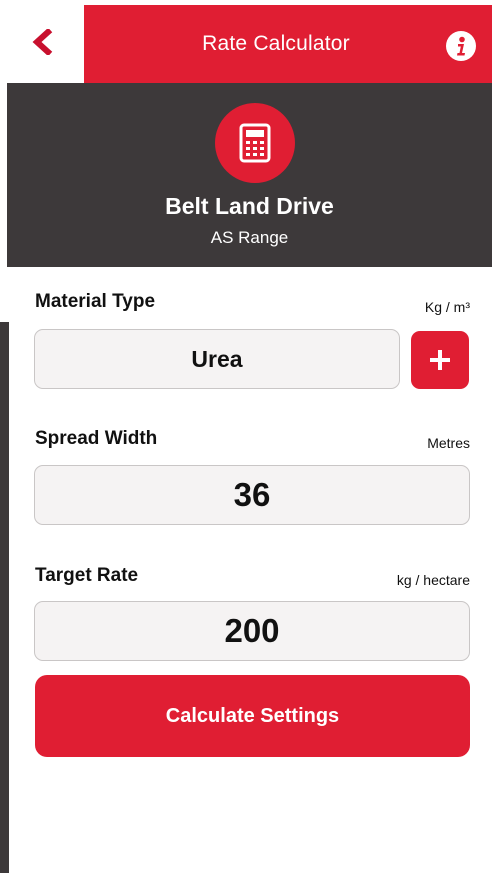  Describe the element at coordinates (447, 307) in the screenshot. I see `material-unit-label: Kg / m³` at that location.